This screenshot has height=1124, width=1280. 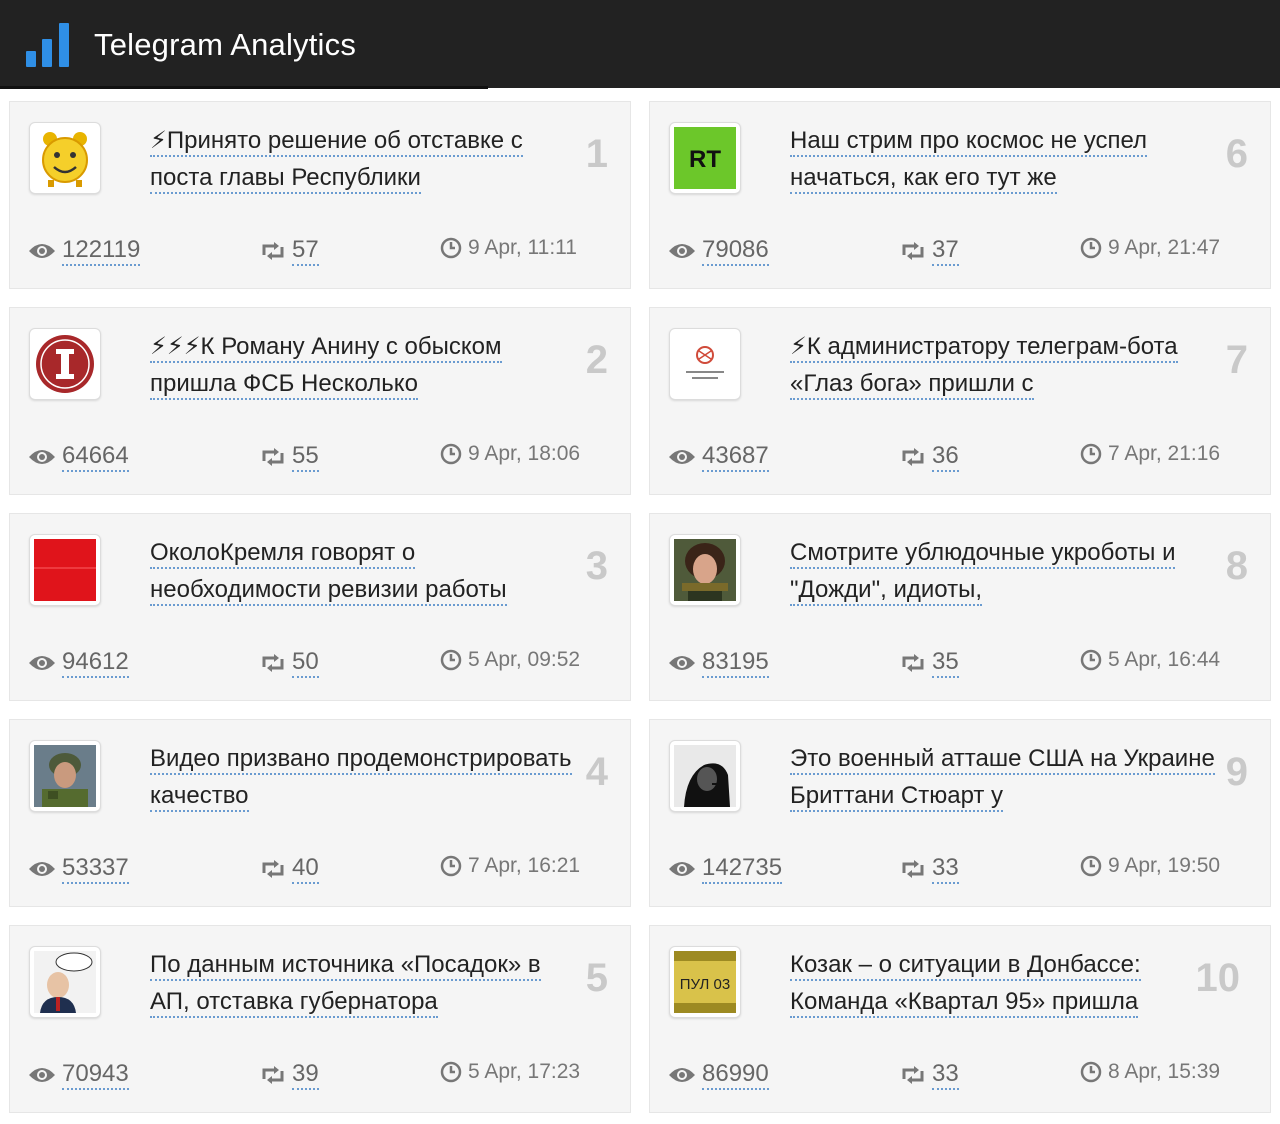 What do you see at coordinates (95, 663) in the screenshot?
I see `views-count: 94612` at bounding box center [95, 663].